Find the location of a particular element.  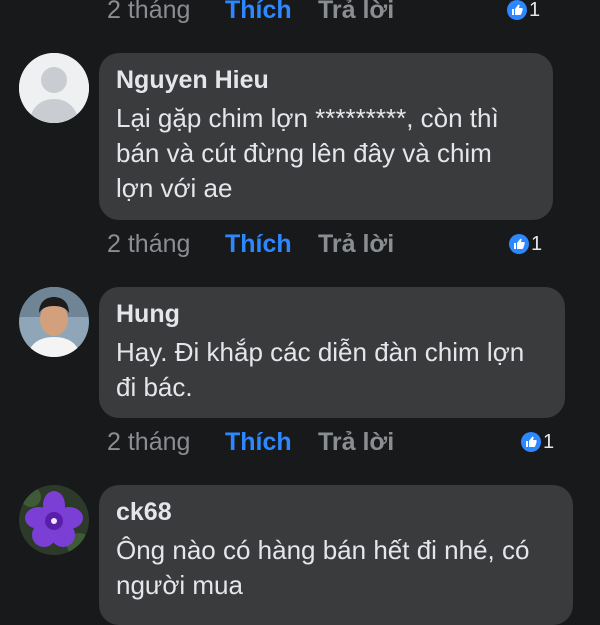

default-avatar-icon is located at coordinates (54, 88).